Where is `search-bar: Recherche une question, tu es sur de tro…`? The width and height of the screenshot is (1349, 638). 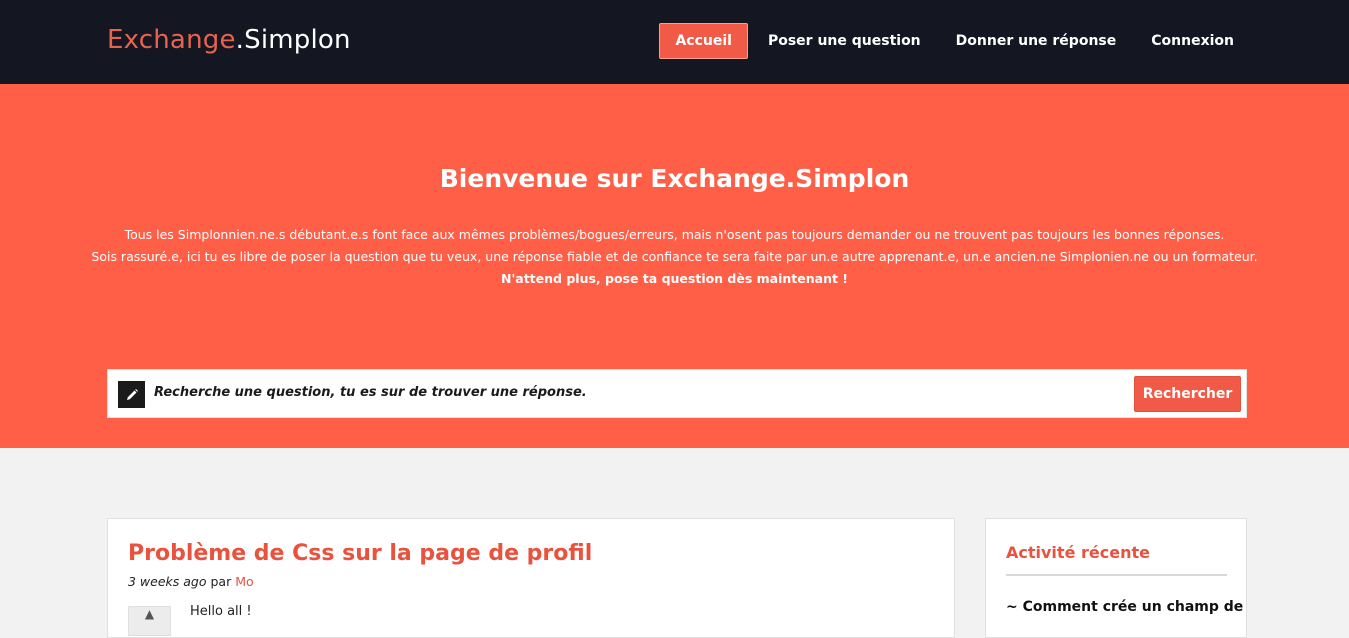
search-bar: Recherche une question, tu es sur de tro… is located at coordinates (677, 393).